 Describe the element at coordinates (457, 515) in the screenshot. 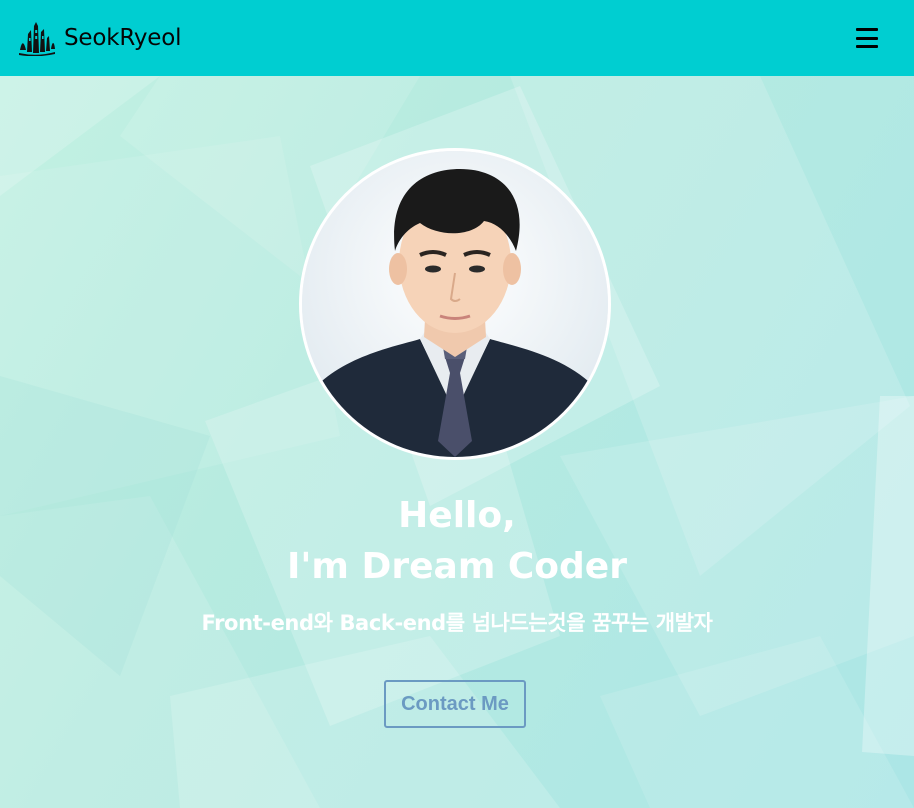

I see `home-title-greeting: Hello,` at that location.